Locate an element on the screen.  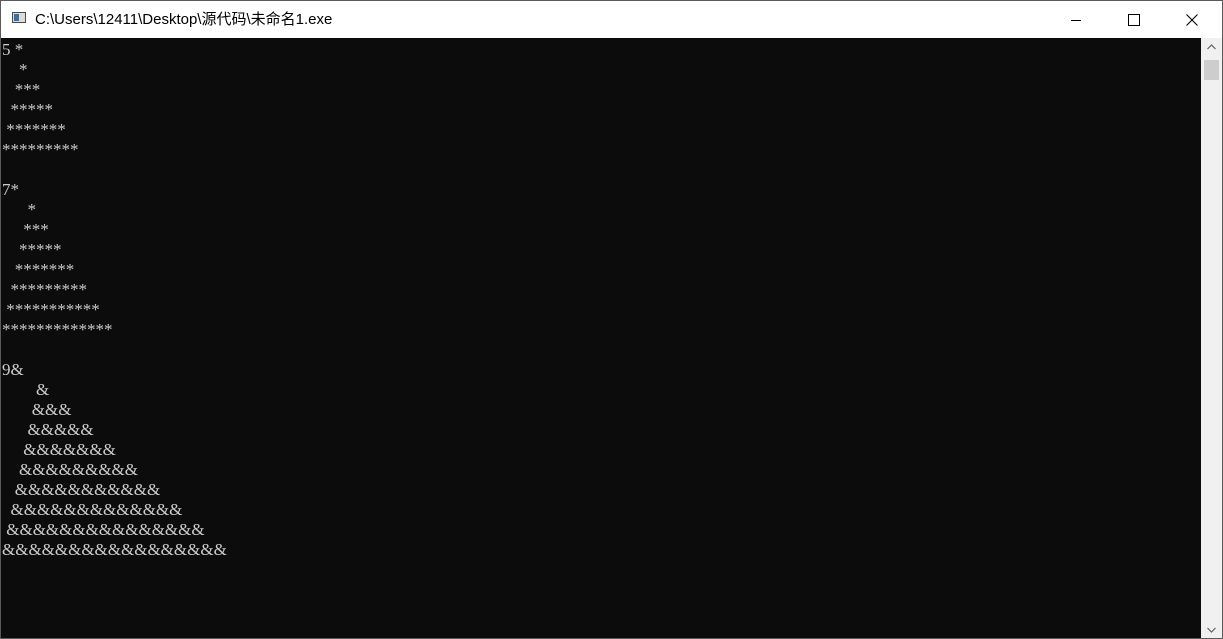
window-title: C:\Users\12411\Desktop\源代码\未命名1.exe is located at coordinates (184, 19).